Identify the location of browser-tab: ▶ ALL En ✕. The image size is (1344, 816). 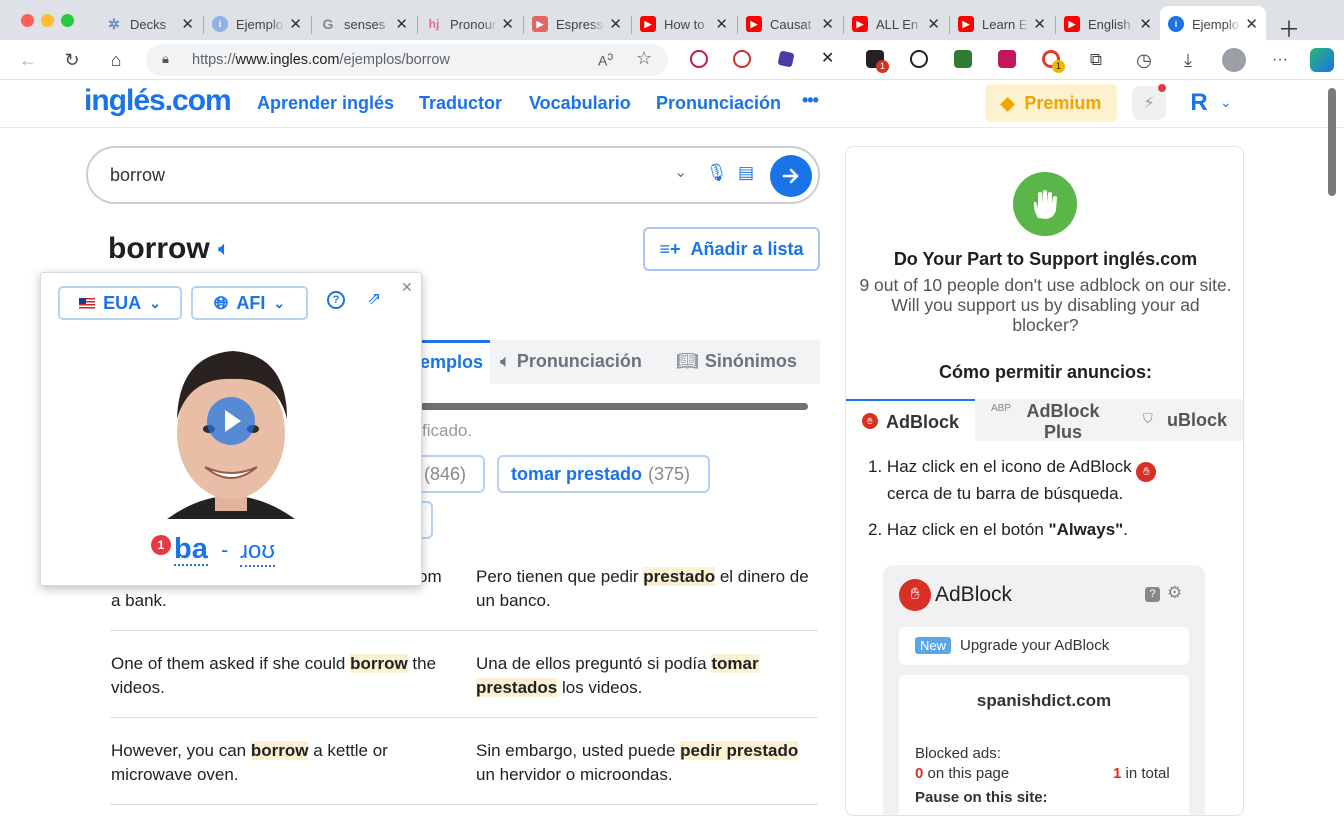
(896, 24).